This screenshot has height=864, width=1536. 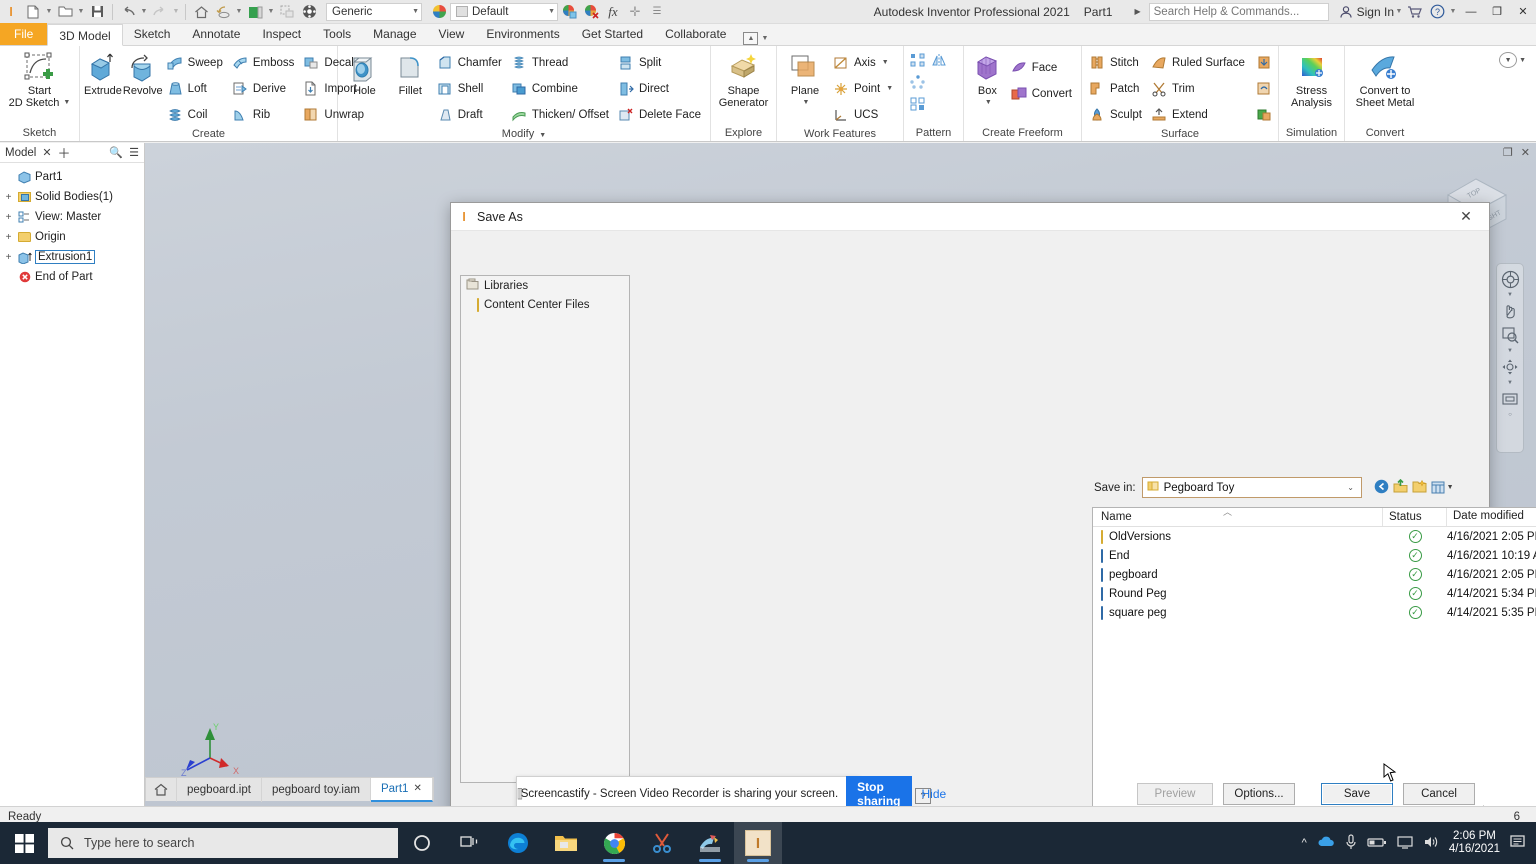 What do you see at coordinates (1385, 79) in the screenshot?
I see `convert-sheet-metal-button: Convert to Sheet Metal` at bounding box center [1385, 79].